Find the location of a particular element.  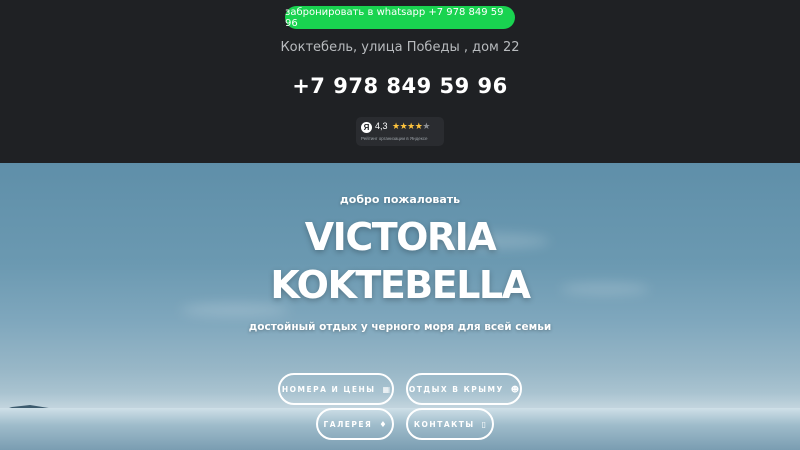

calendar-icon: ▦ is located at coordinates (386, 389).